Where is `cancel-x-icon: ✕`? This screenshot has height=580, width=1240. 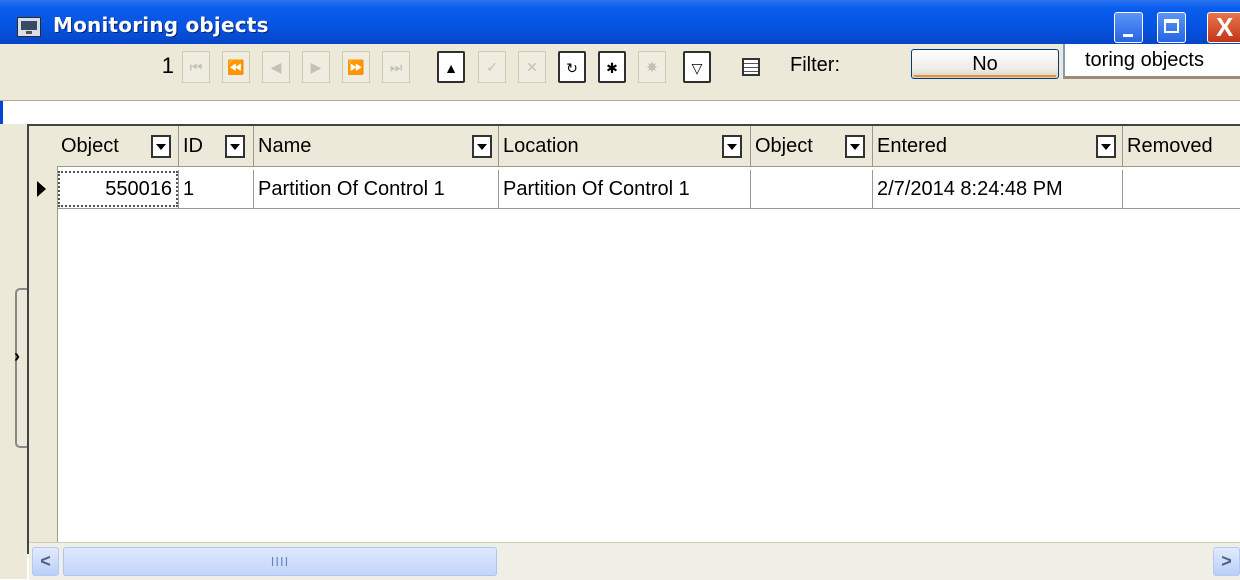 cancel-x-icon: ✕ is located at coordinates (532, 67).